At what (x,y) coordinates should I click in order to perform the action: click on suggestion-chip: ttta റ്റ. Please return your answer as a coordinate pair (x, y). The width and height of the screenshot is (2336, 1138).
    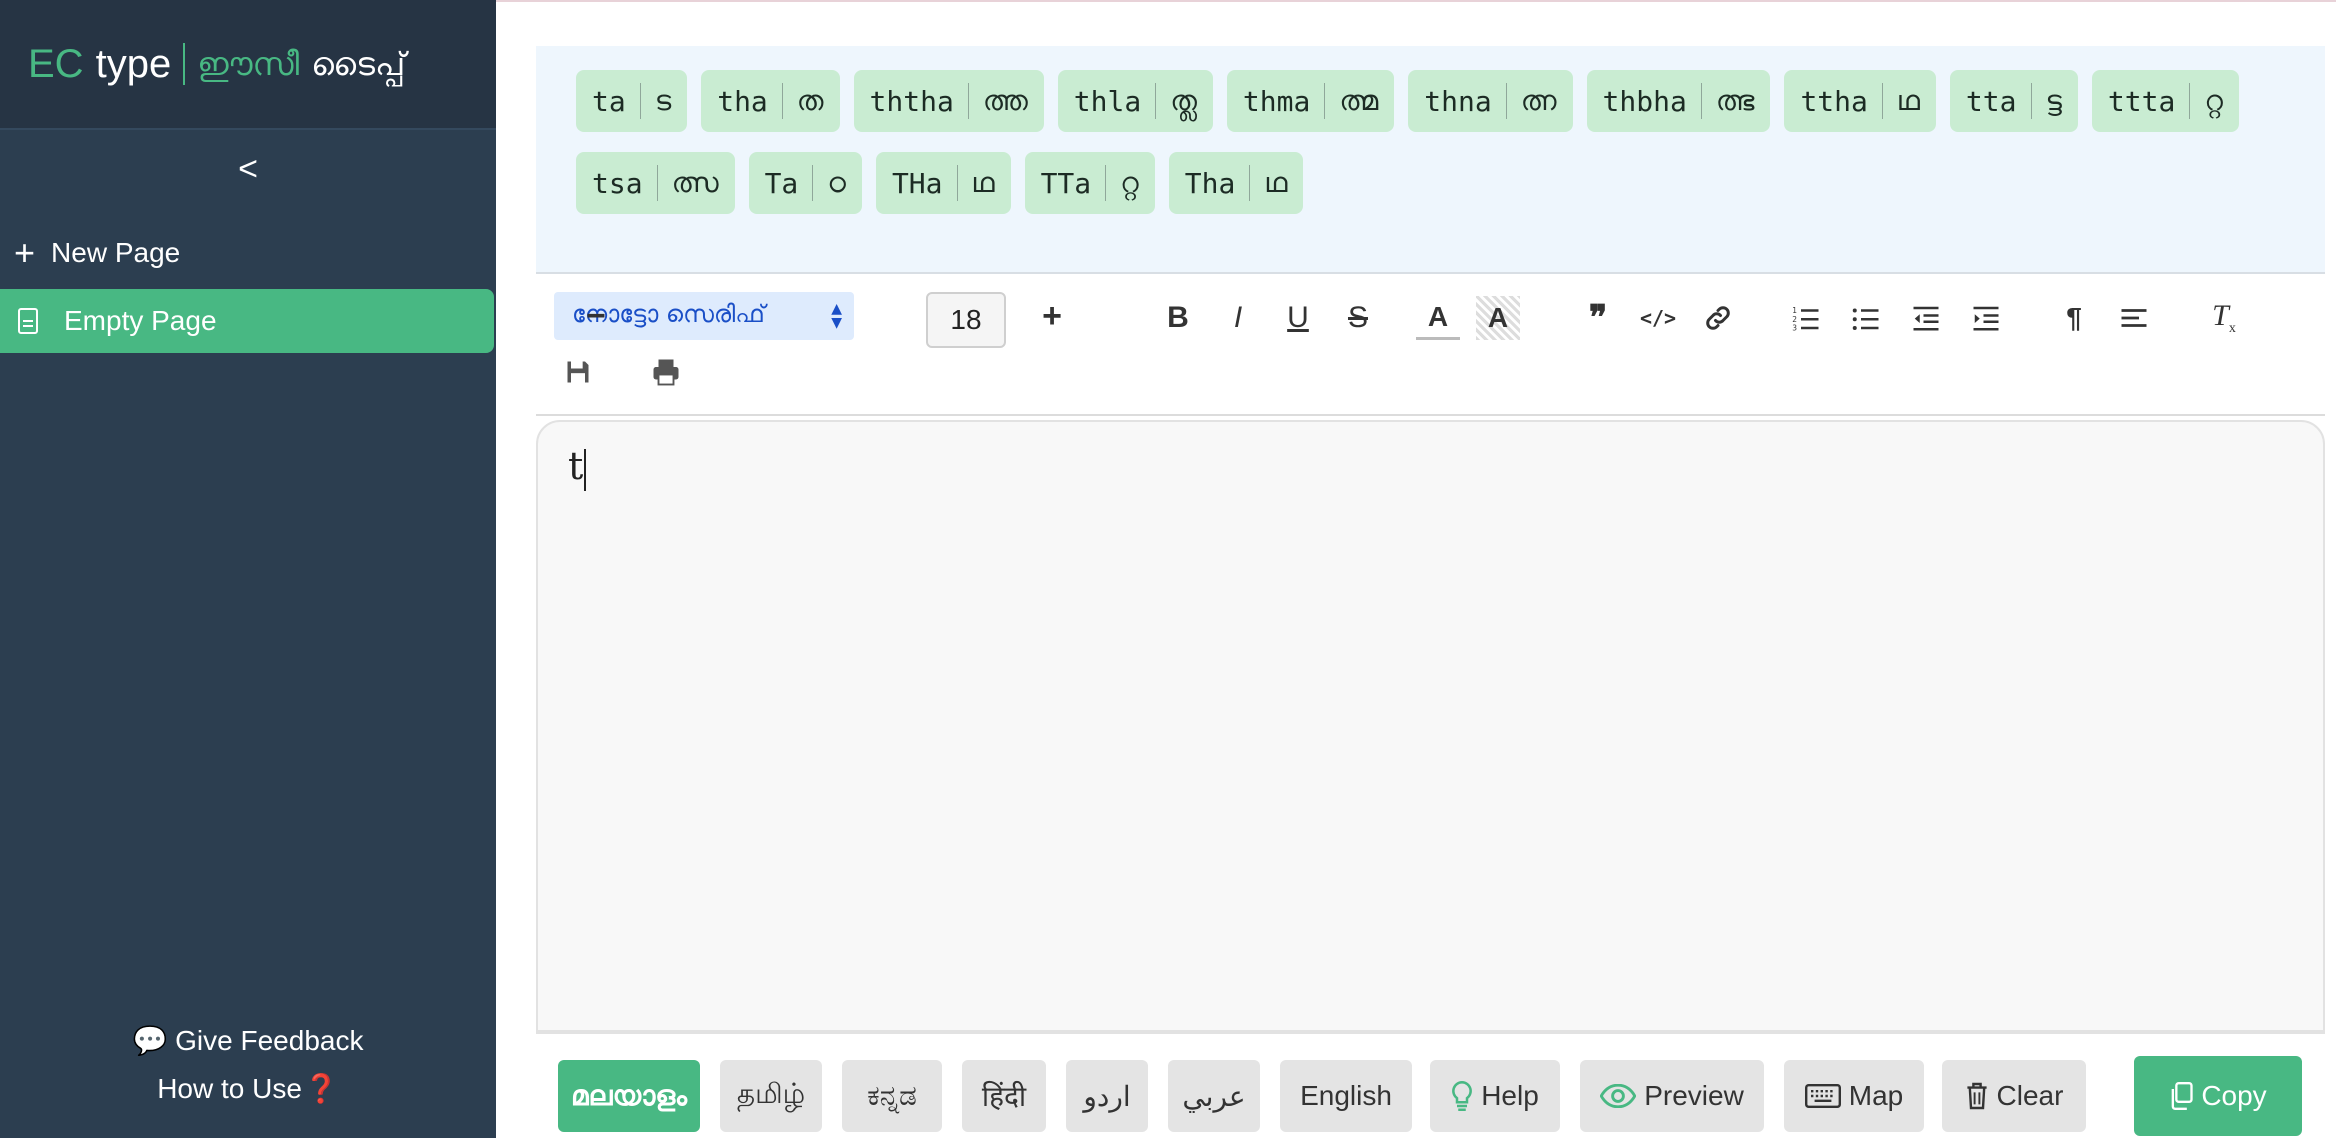
    Looking at the image, I should click on (2165, 101).